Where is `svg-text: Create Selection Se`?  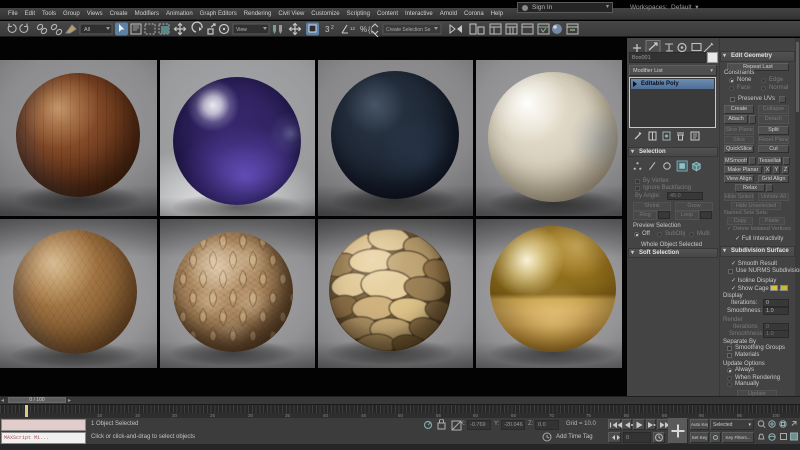
svg-text: Create Selection Se is located at coordinates (408, 30).